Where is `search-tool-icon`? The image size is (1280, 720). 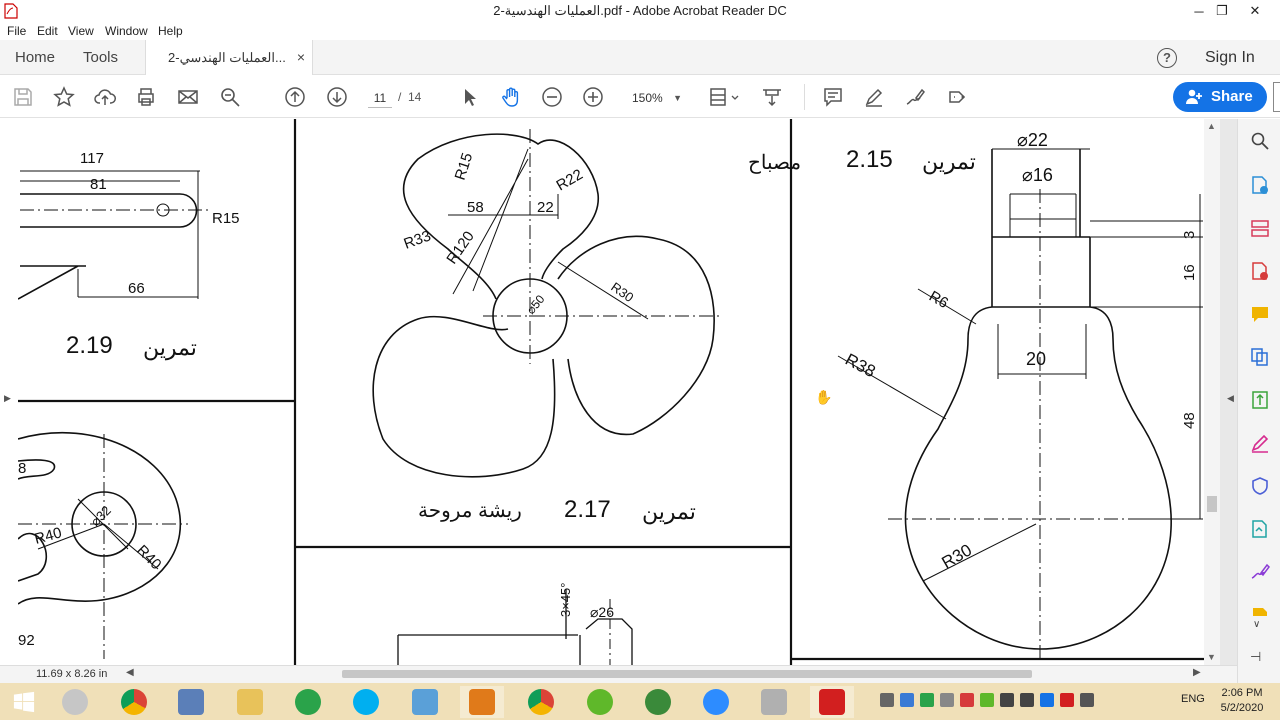 search-tool-icon is located at coordinates (1260, 141).